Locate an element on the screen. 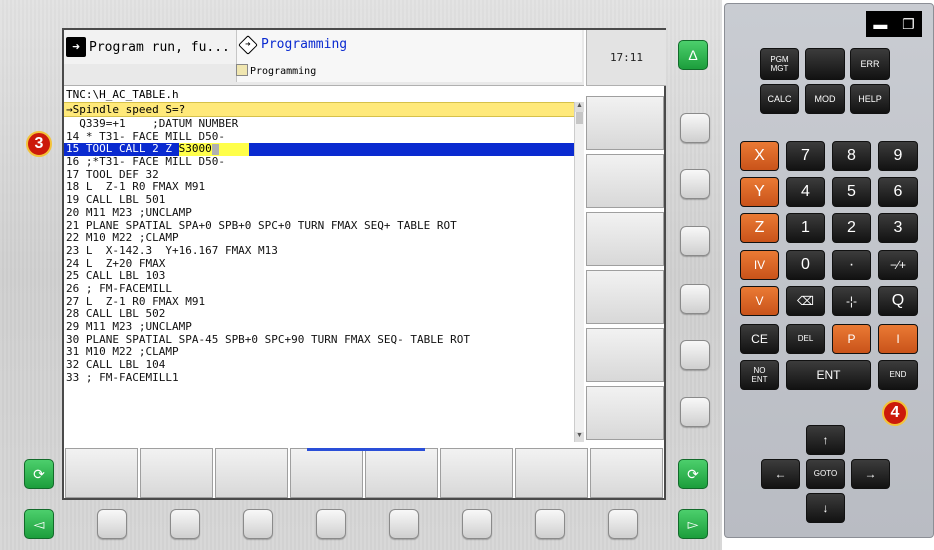 Image resolution: width=934 pixels, height=550 pixels. clock: 17:11 is located at coordinates (626, 58).